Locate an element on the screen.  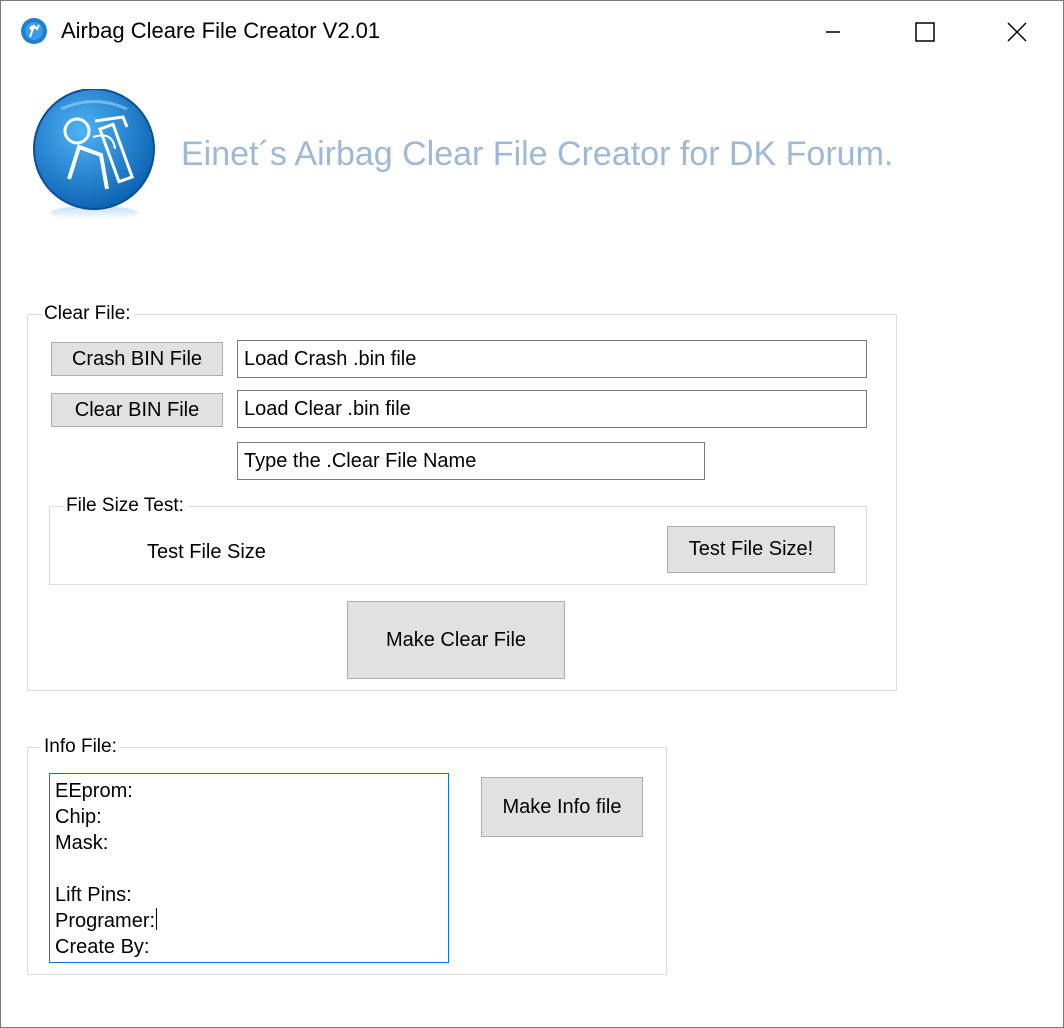
minimize-button is located at coordinates (833, 32).